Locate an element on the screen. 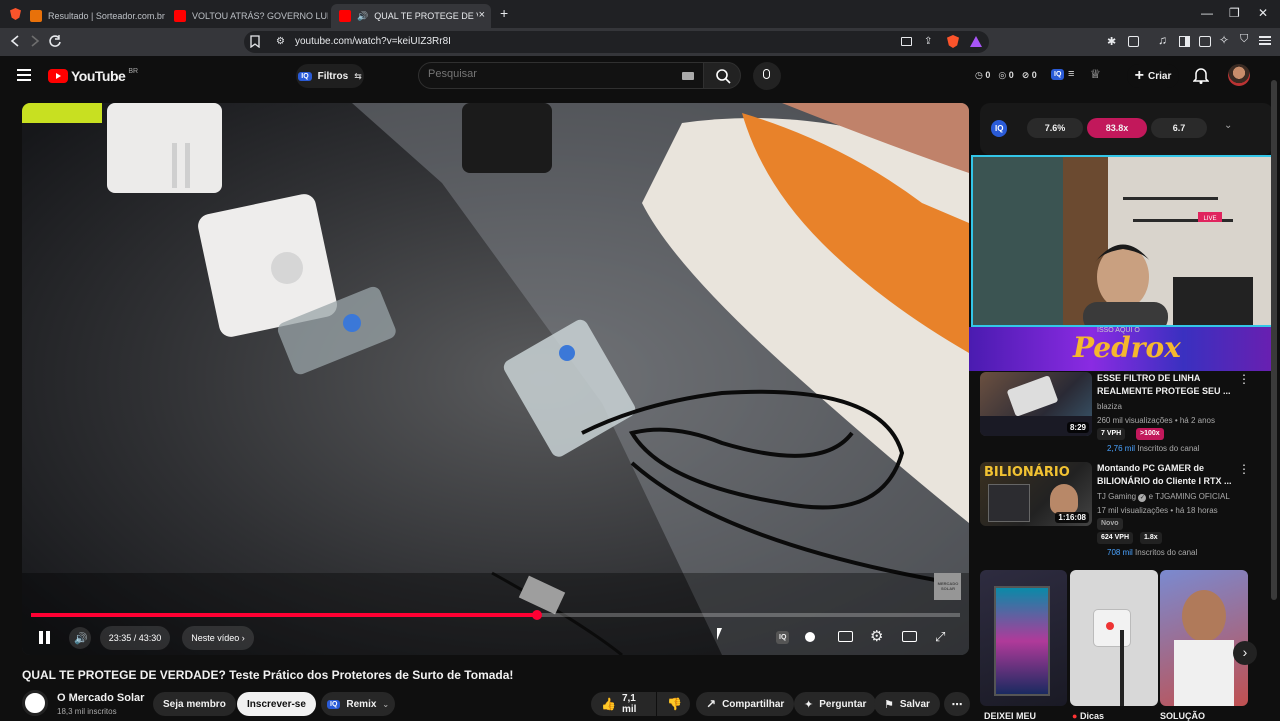 The image size is (1280, 721). screenshot-icon is located at coordinates (1133, 41).